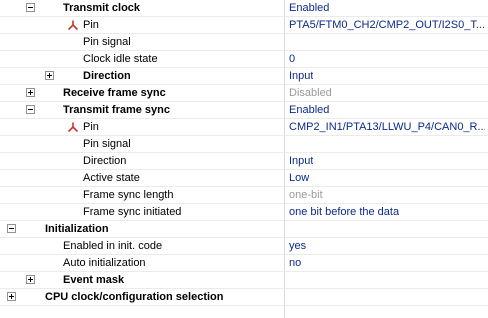 This screenshot has width=488, height=318. I want to click on property-row-transmit-clock: Transmit clock Enabled, so click(244, 8).